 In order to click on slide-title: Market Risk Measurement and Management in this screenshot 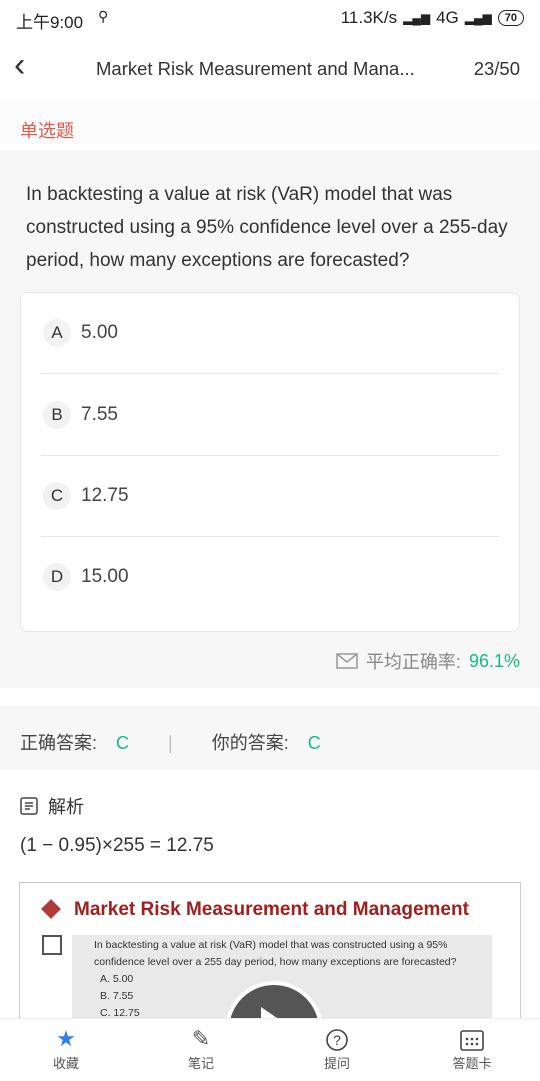, I will do `click(271, 909)`.